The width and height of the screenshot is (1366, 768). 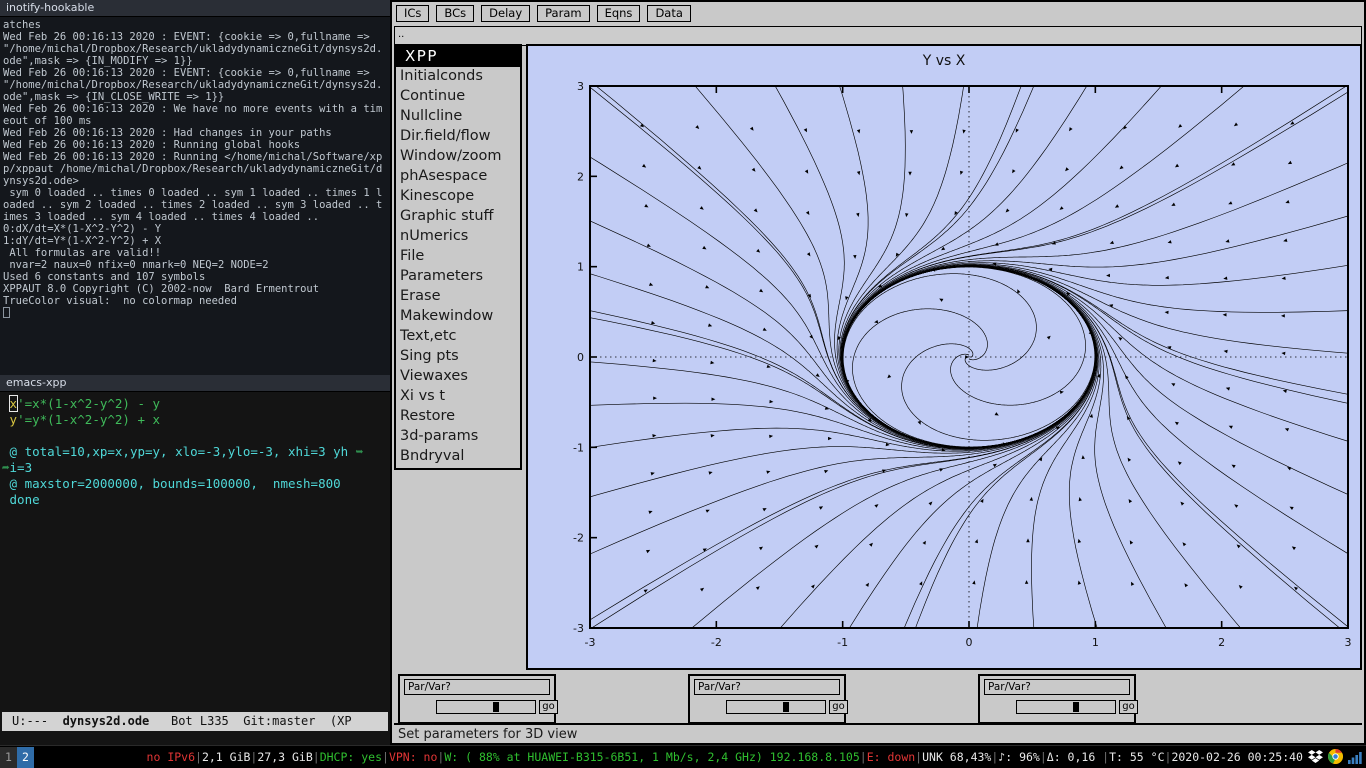 I want to click on xpp-menu-item-continue: Continue, so click(x=458, y=97).